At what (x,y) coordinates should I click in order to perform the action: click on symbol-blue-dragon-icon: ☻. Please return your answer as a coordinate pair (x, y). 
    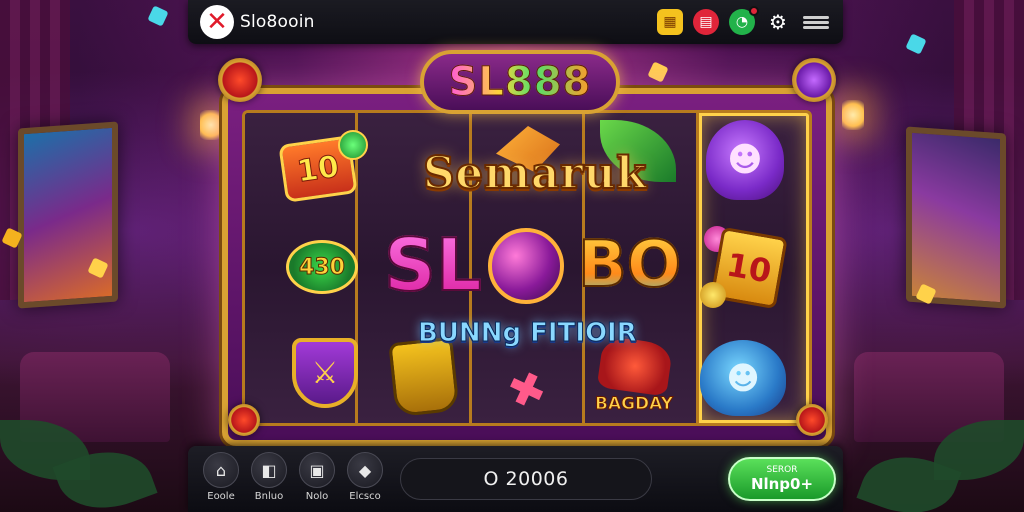
    Looking at the image, I should click on (743, 378).